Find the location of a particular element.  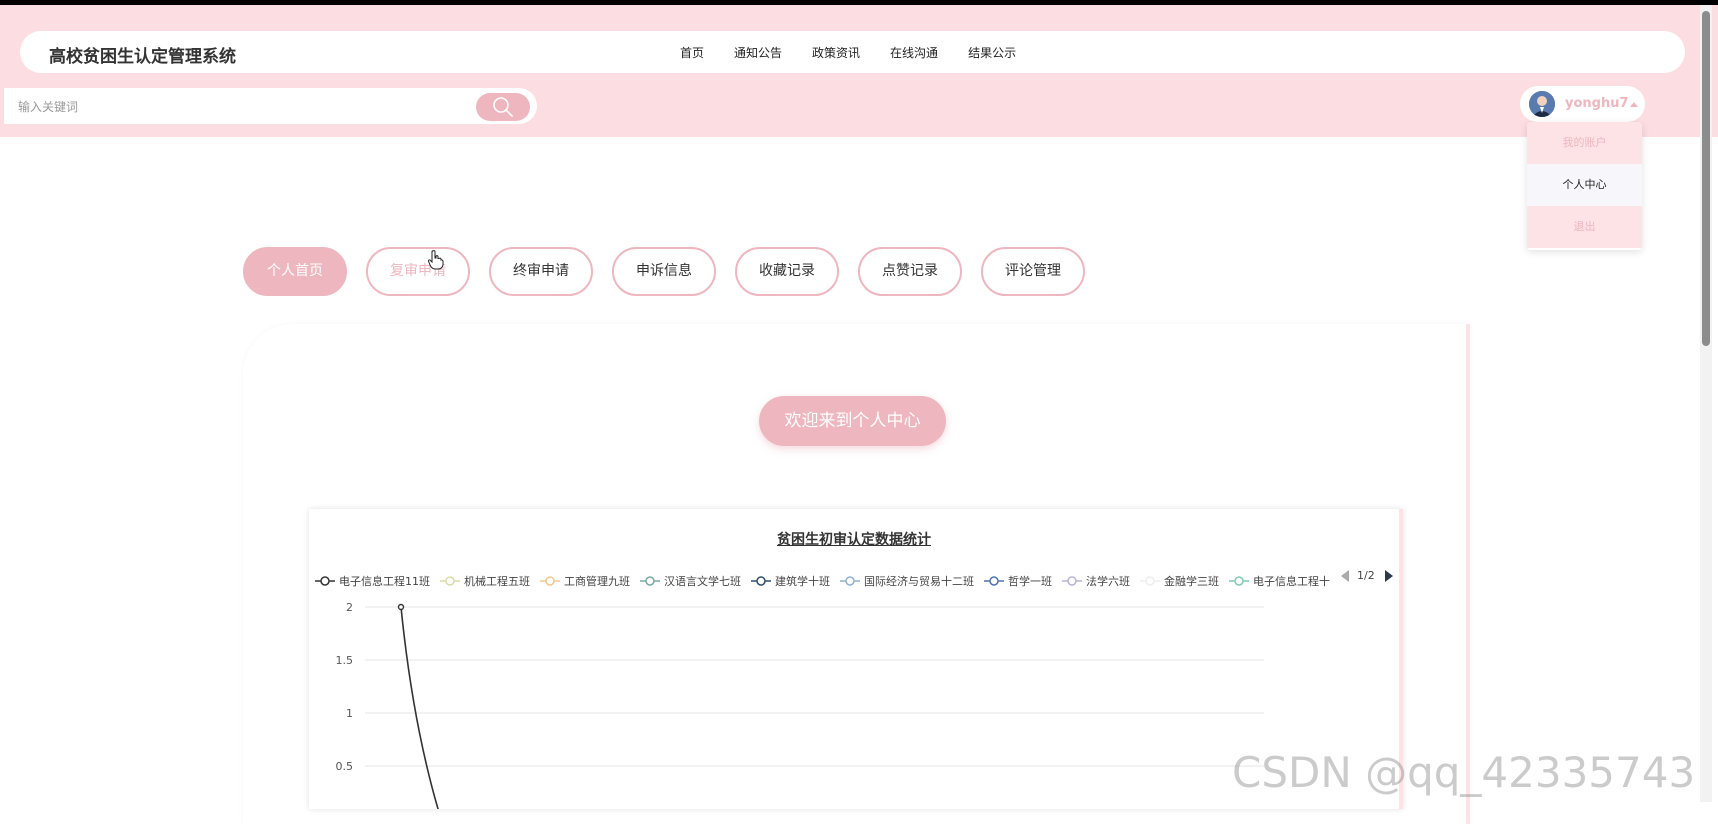

avatar is located at coordinates (1542, 104).